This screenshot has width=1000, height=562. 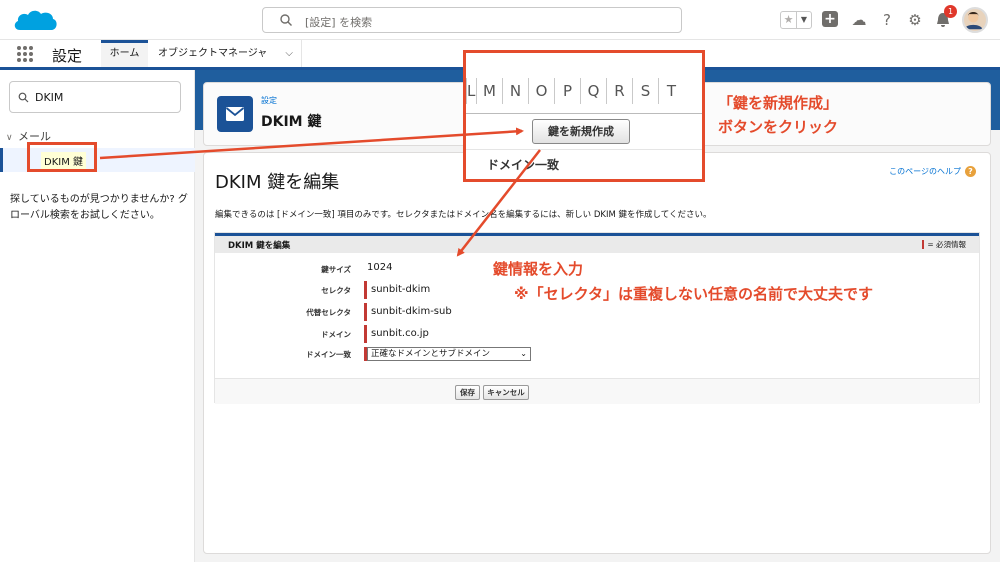 I want to click on edit-page-title: DKIM 鍵を編集, so click(x=277, y=182).